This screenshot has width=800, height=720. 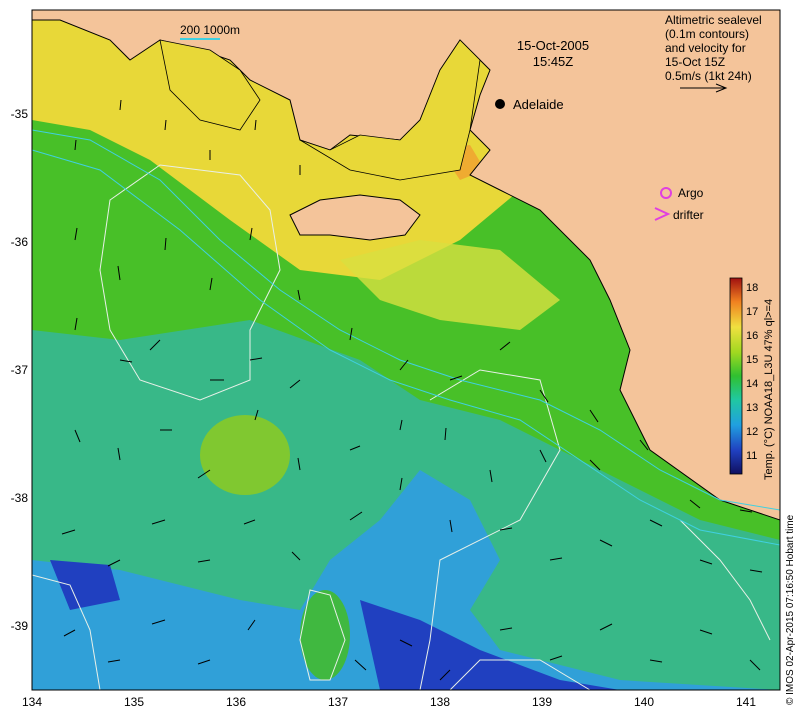 I want to click on info-line: Altimetric sealevel, so click(x=713, y=20).